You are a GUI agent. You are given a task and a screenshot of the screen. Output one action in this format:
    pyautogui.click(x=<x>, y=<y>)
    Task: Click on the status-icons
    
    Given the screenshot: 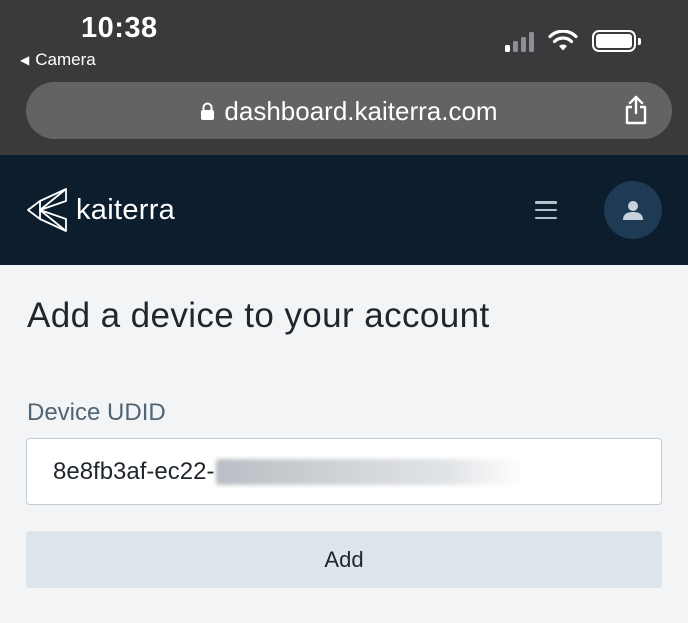 What is the action you would take?
    pyautogui.click(x=573, y=41)
    